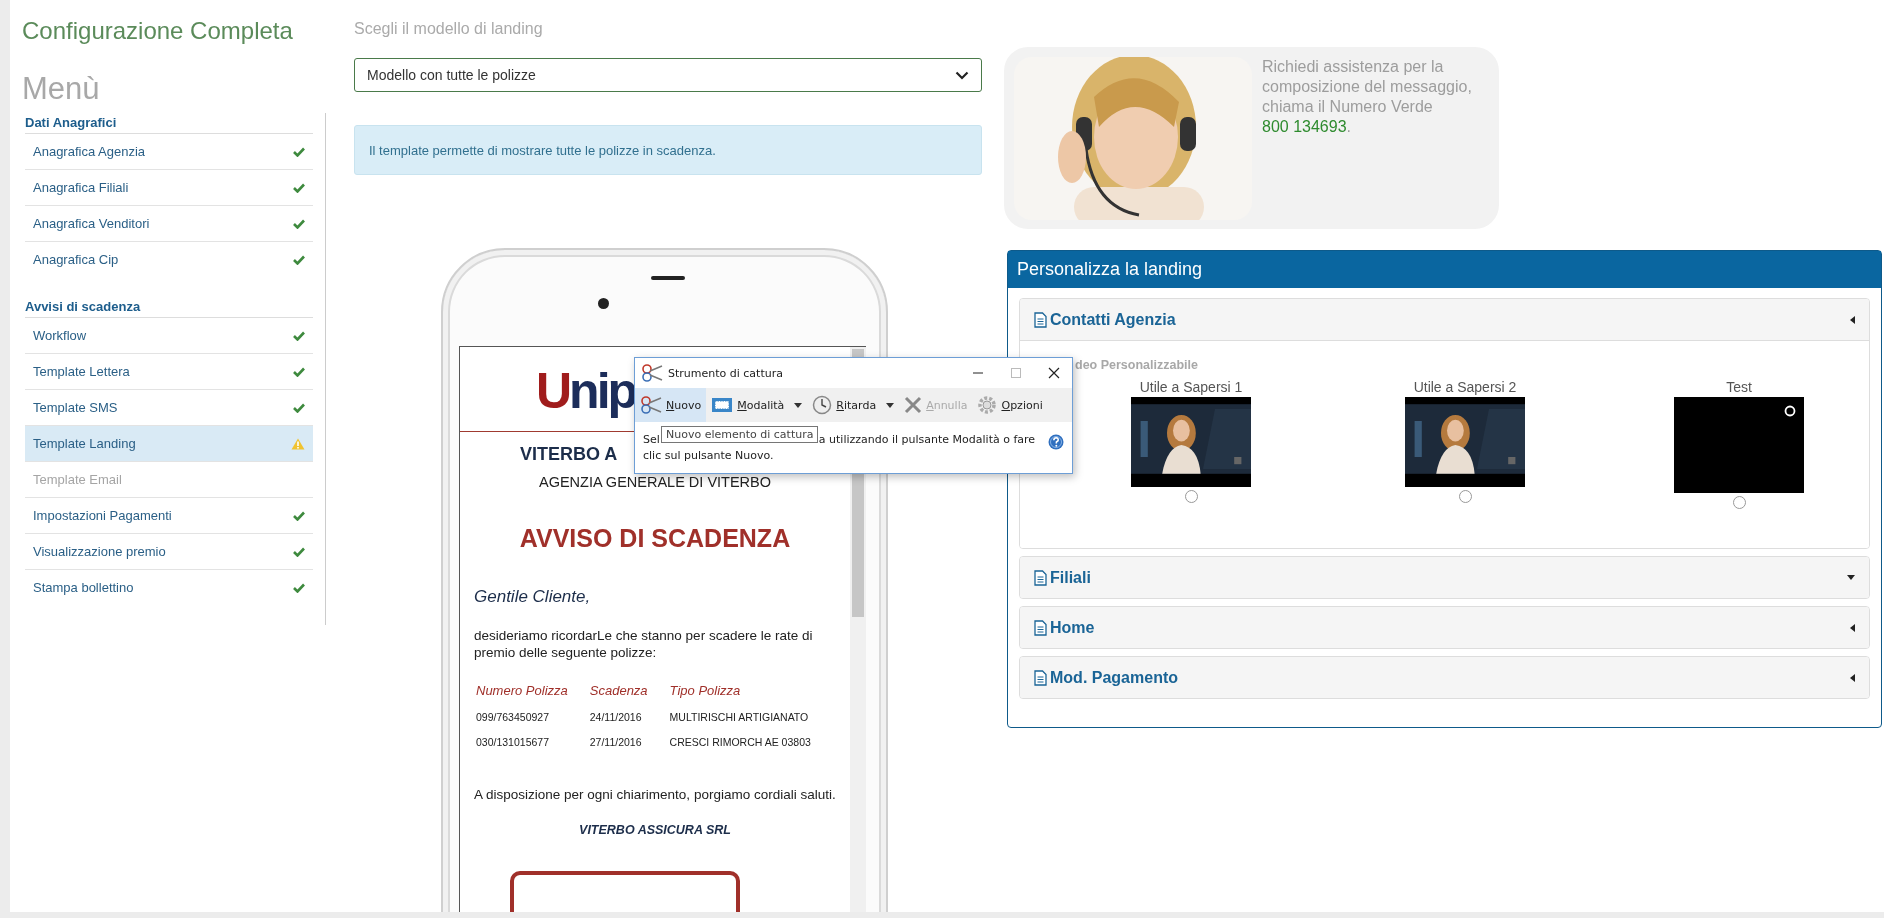 The height and width of the screenshot is (918, 1884). What do you see at coordinates (668, 75) in the screenshot?
I see `model-select: Modello con tutte le polizze` at bounding box center [668, 75].